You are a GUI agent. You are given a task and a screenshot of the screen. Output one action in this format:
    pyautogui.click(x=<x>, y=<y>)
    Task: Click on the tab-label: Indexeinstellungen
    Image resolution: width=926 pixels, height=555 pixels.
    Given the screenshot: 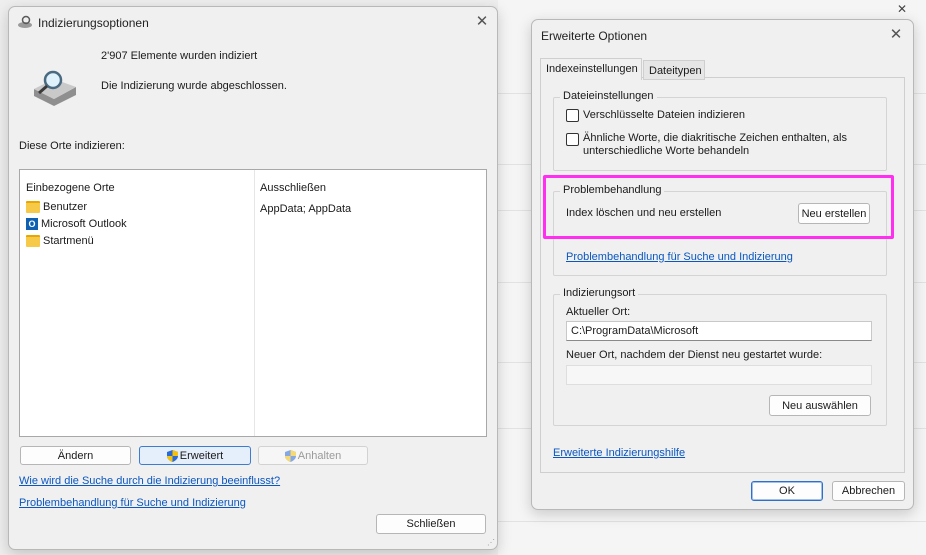 What is the action you would take?
    pyautogui.click(x=592, y=69)
    